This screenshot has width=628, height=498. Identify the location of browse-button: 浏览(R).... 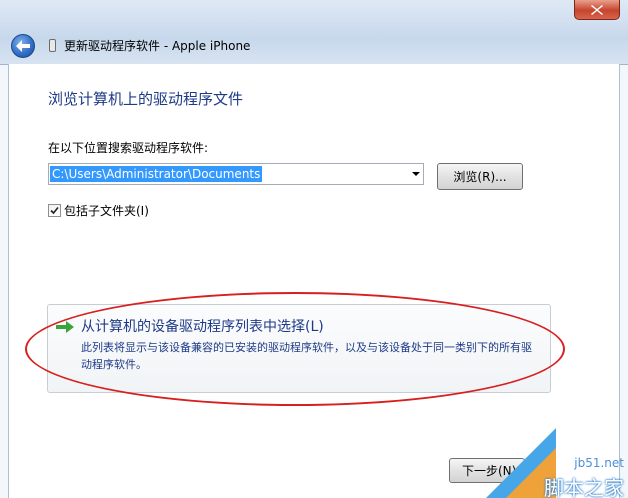
(480, 176).